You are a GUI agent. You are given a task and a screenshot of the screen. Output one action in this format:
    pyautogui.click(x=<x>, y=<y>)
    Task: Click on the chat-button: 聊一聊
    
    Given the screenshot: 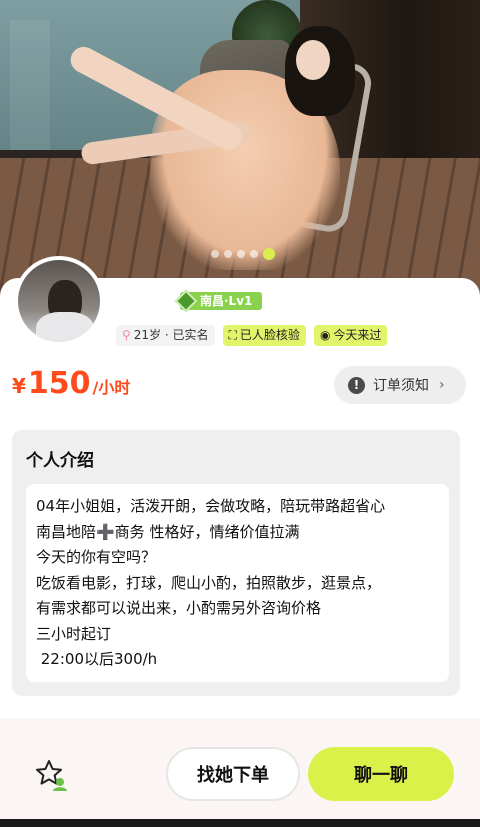 What is the action you would take?
    pyautogui.click(x=381, y=774)
    